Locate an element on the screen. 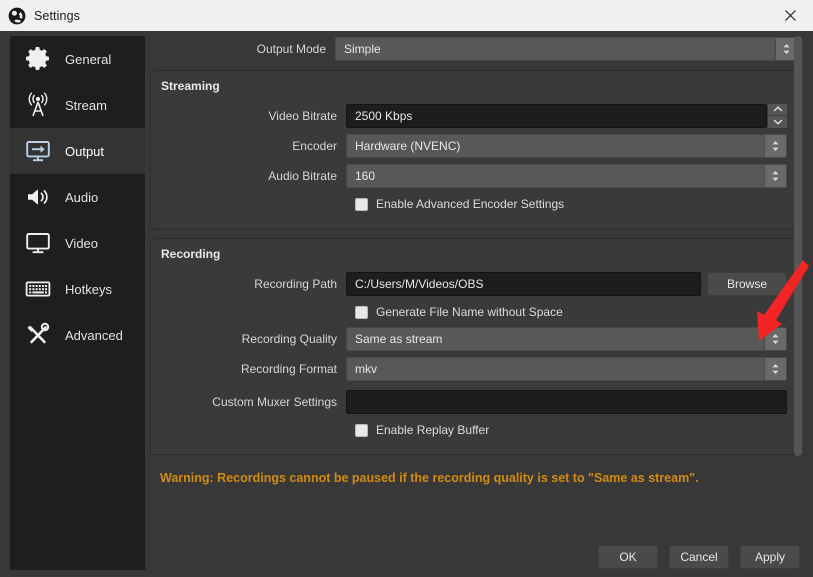 This screenshot has width=813, height=577. sidebar-item-general: General is located at coordinates (77, 59).